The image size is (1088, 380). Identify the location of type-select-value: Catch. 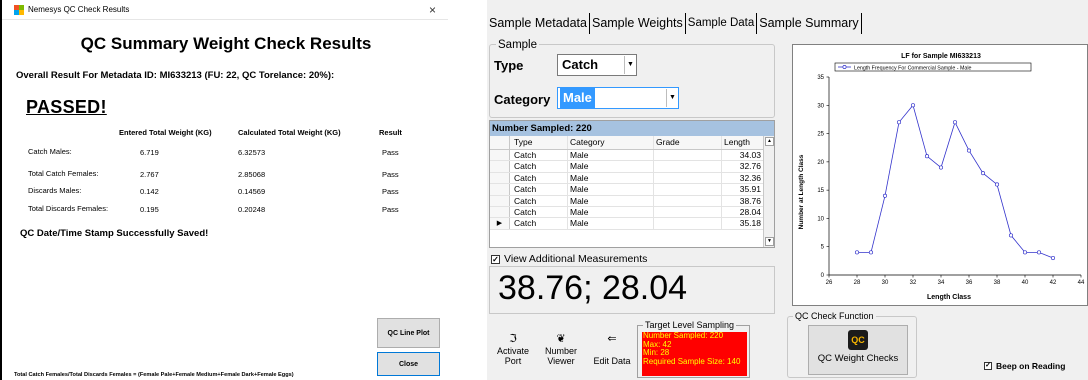
(580, 64).